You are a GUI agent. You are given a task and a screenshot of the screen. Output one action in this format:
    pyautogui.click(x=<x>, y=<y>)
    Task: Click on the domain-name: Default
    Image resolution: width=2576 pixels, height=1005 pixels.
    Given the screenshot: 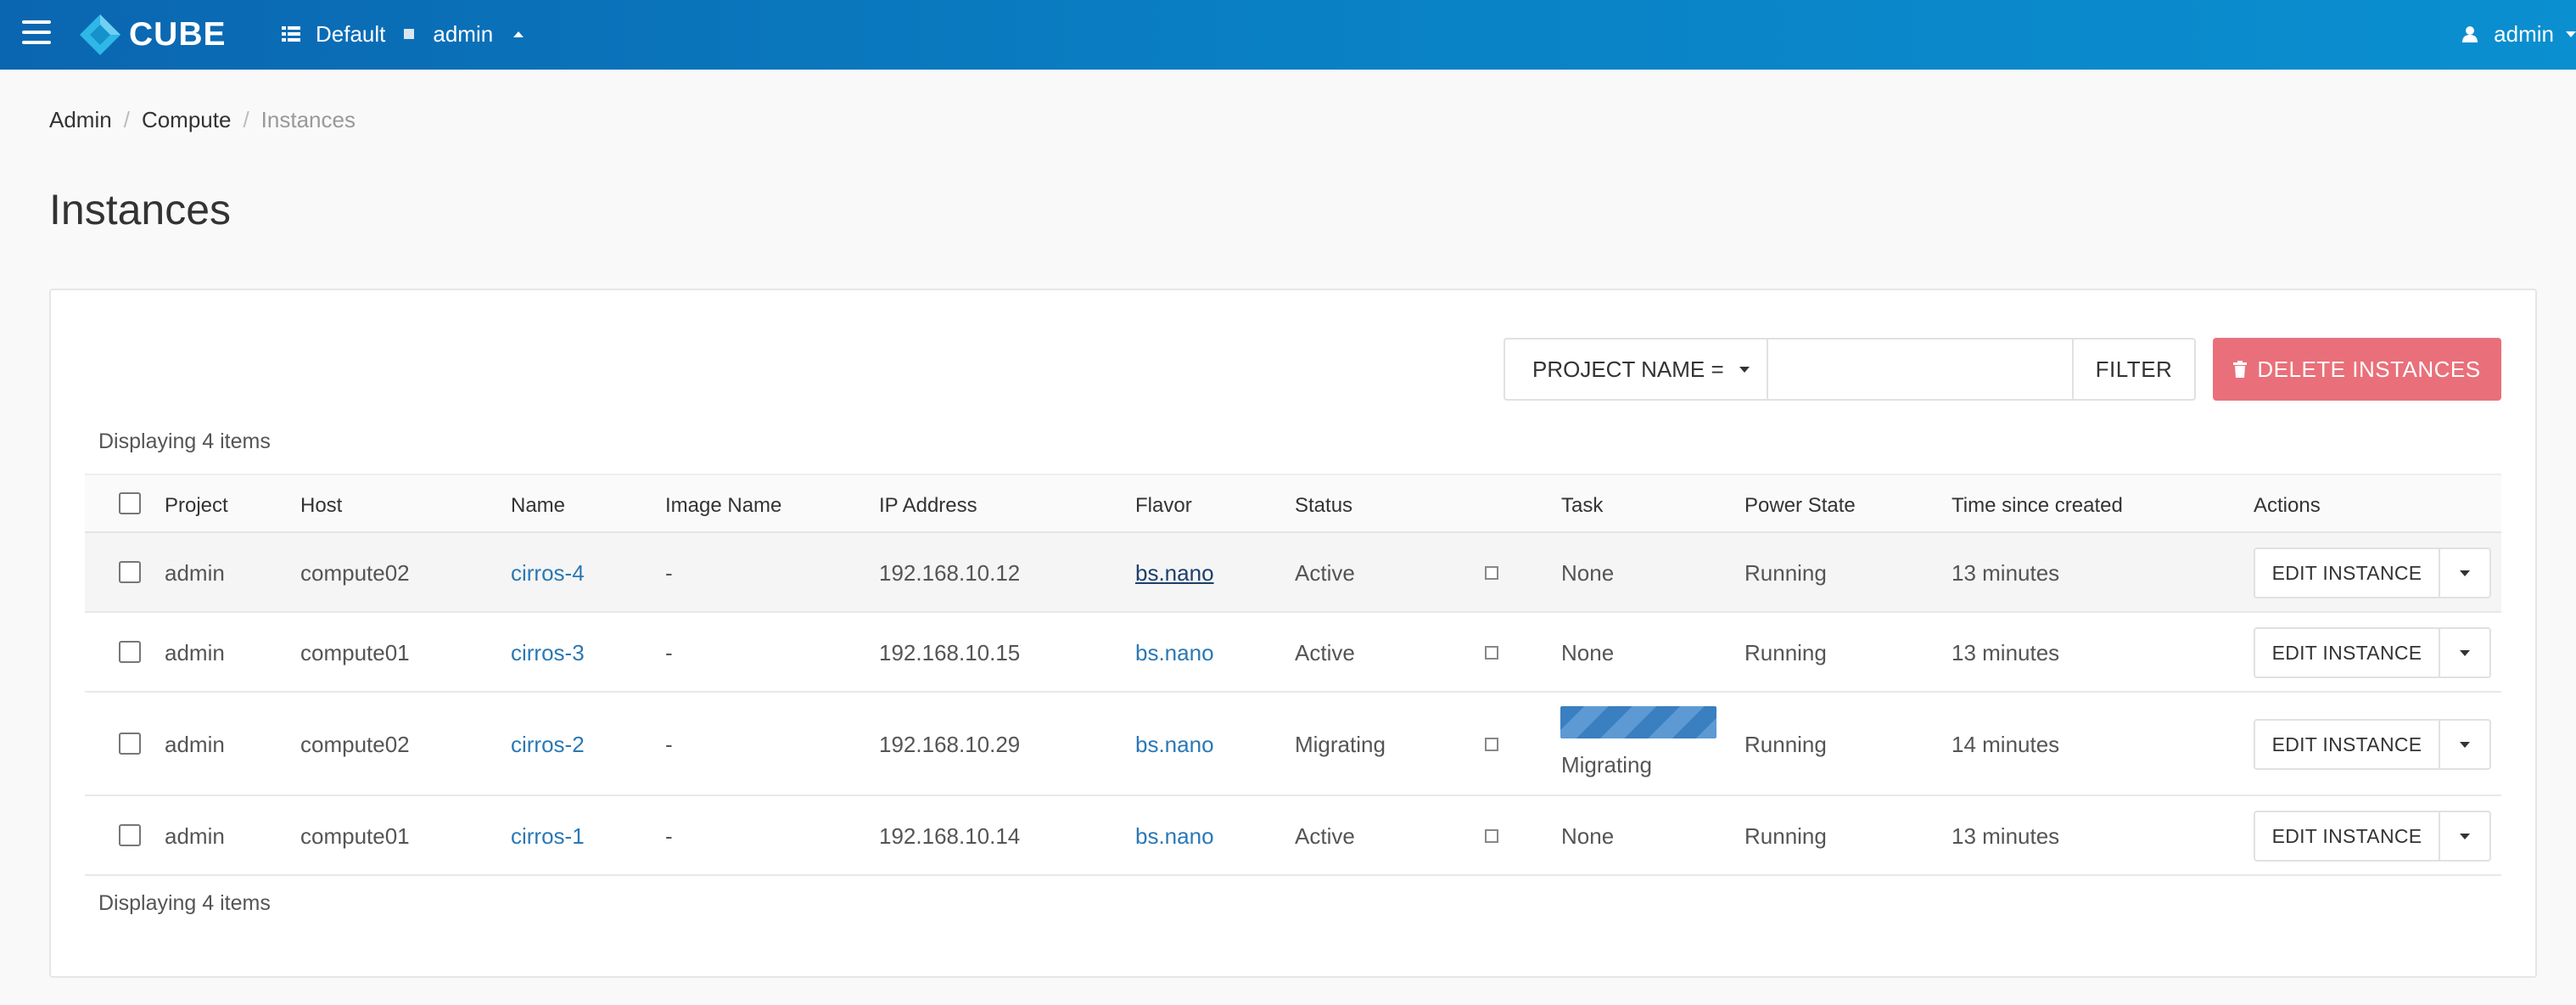 What is the action you would take?
    pyautogui.click(x=351, y=33)
    